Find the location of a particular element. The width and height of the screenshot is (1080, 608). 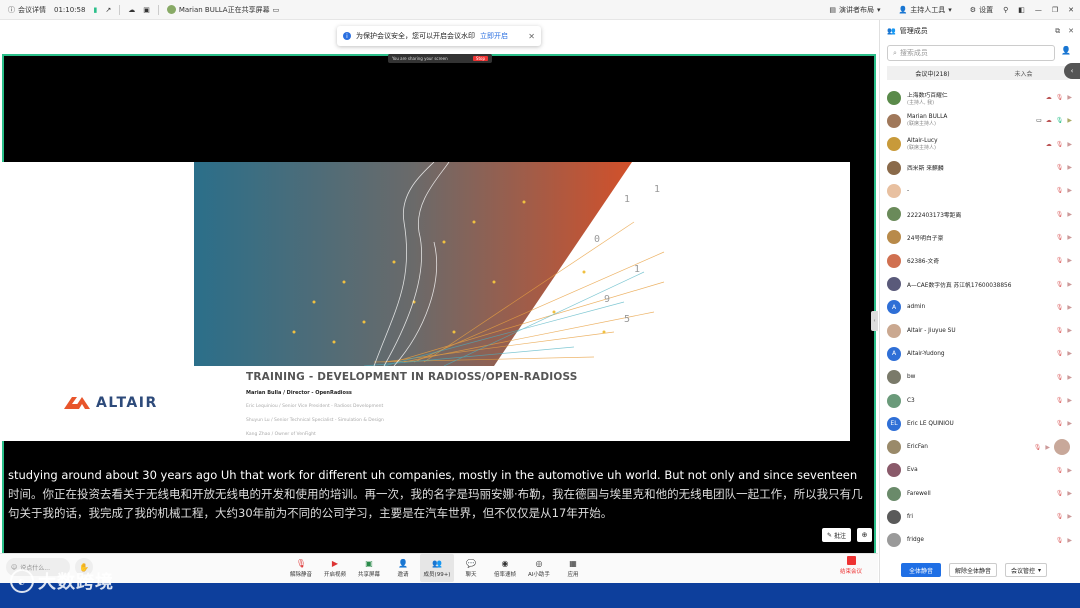

member-search-input: ⌕ 搜索成员 is located at coordinates (971, 53).